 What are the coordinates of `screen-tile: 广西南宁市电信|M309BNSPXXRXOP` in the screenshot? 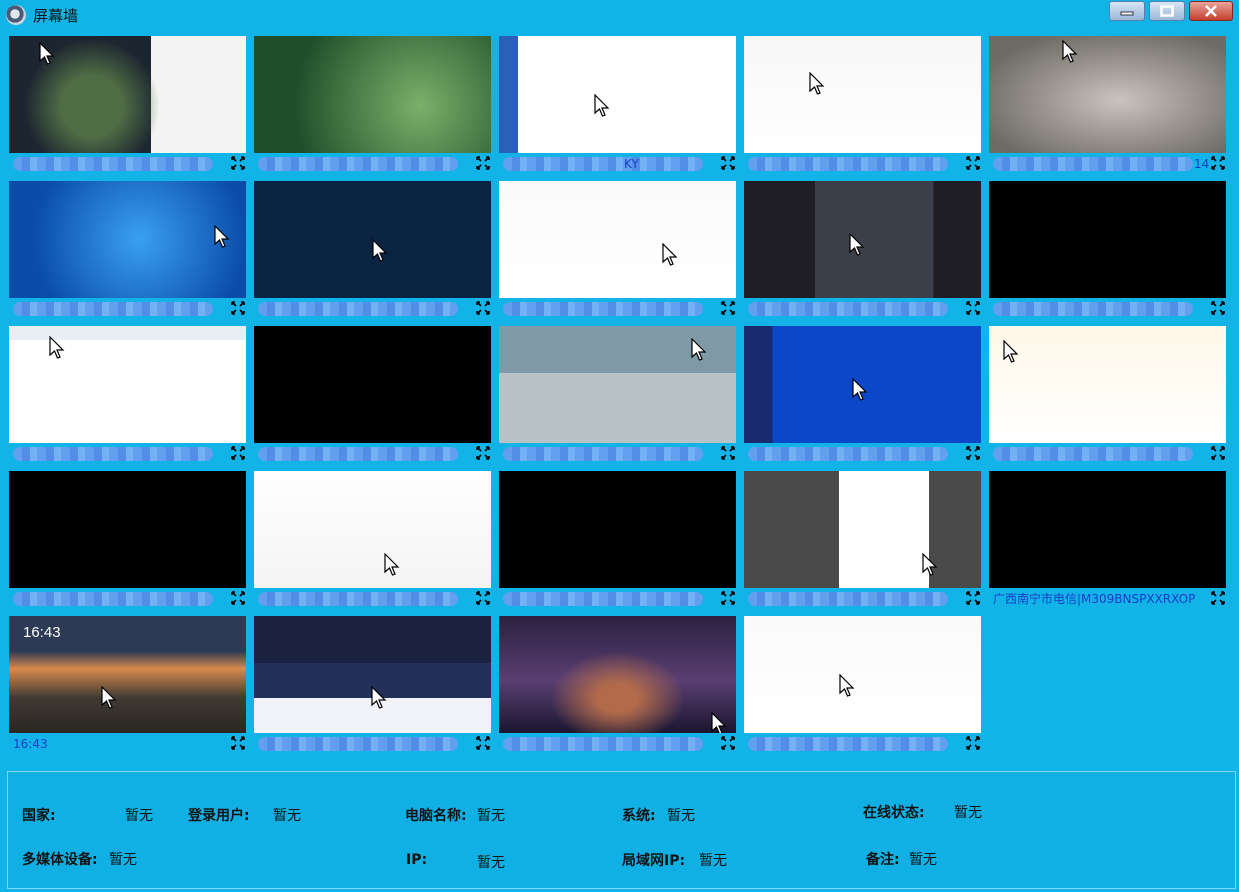 It's located at (1108, 541).